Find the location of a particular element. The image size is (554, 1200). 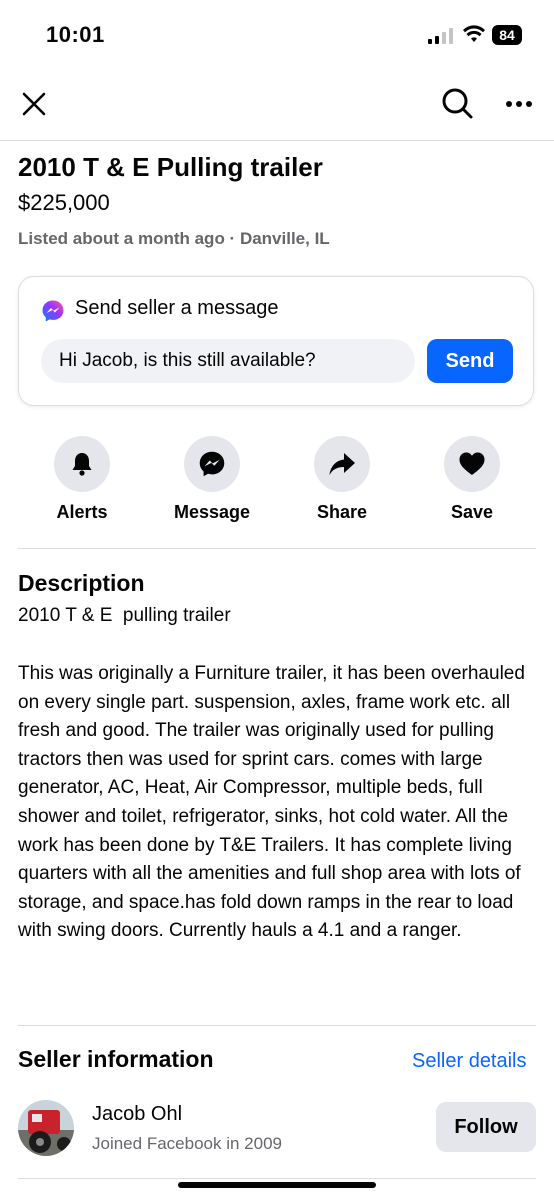

more-icon is located at coordinates (519, 104).